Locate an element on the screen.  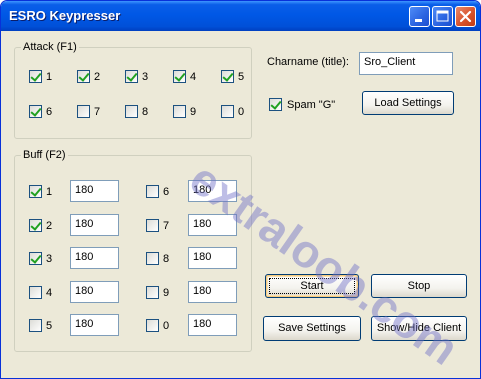
save-settings-button: Save Settings is located at coordinates (312, 328).